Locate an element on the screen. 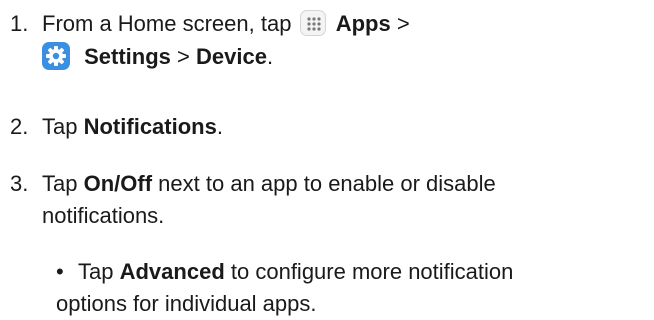 The image size is (654, 320). step-text: From a Home screen, tap is located at coordinates (167, 23).